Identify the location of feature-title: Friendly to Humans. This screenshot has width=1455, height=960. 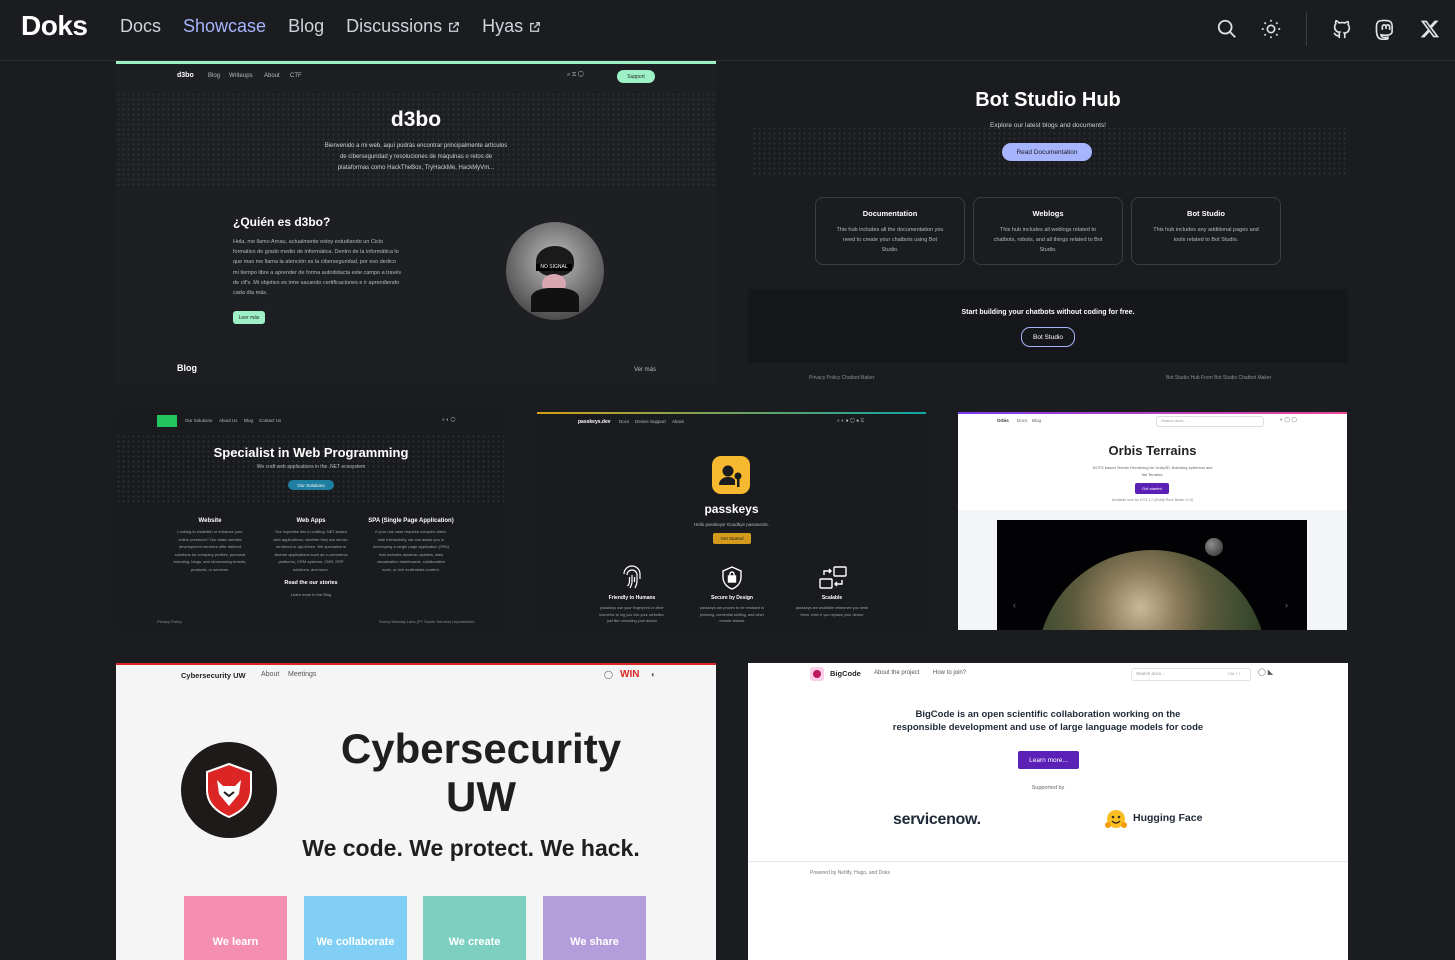
(632, 598).